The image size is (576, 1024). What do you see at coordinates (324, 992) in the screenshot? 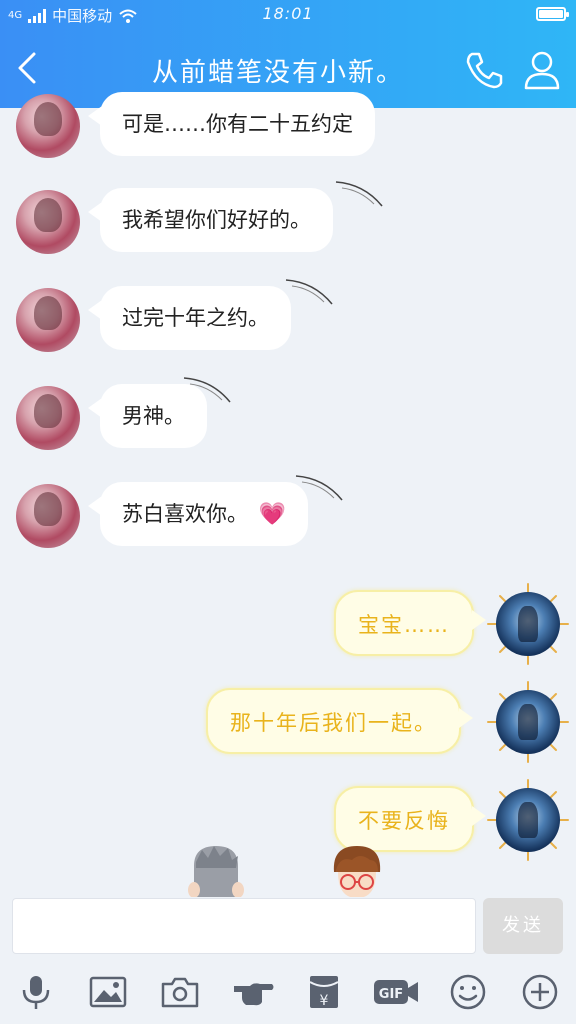
I see `red-packet-icon: ¥` at bounding box center [324, 992].